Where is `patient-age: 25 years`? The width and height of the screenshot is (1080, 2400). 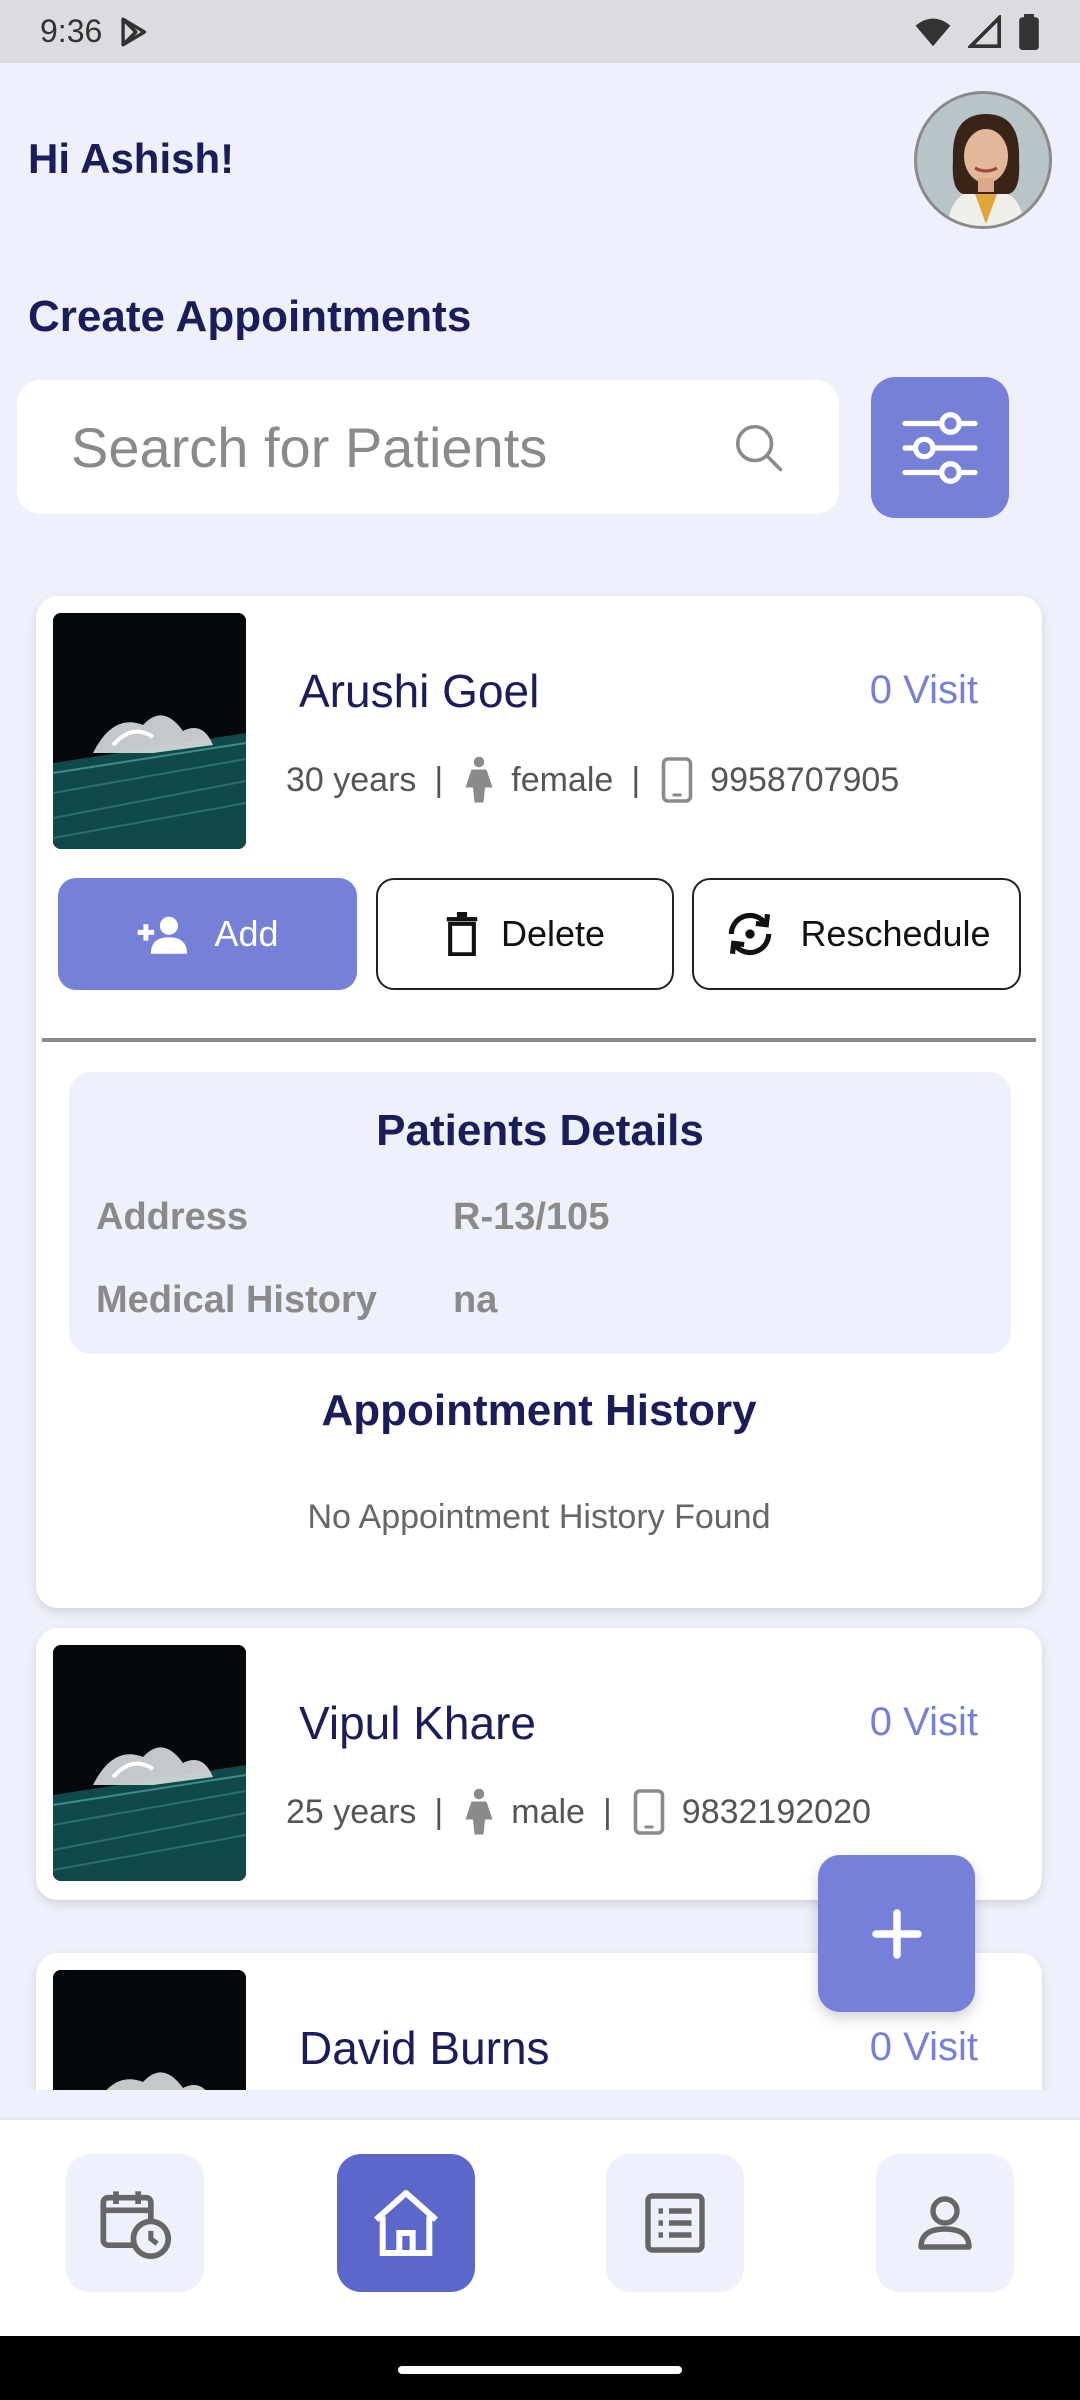 patient-age: 25 years is located at coordinates (351, 1811).